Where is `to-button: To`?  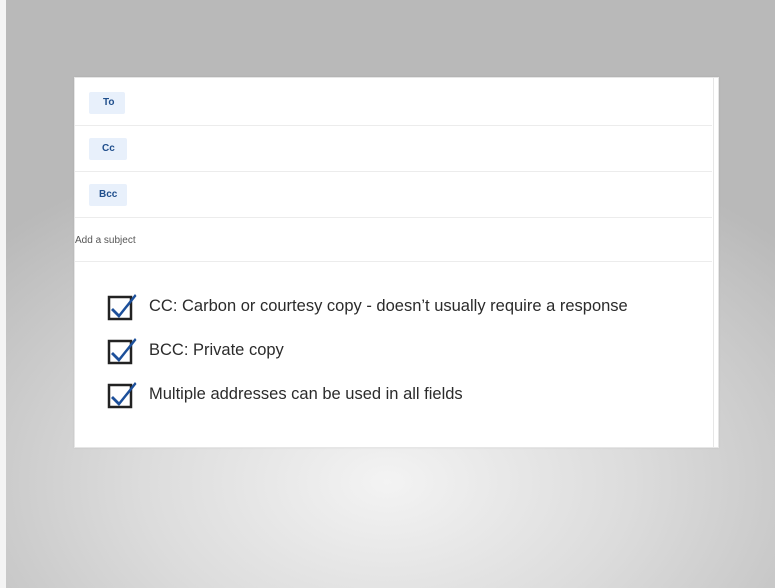 to-button: To is located at coordinates (107, 103).